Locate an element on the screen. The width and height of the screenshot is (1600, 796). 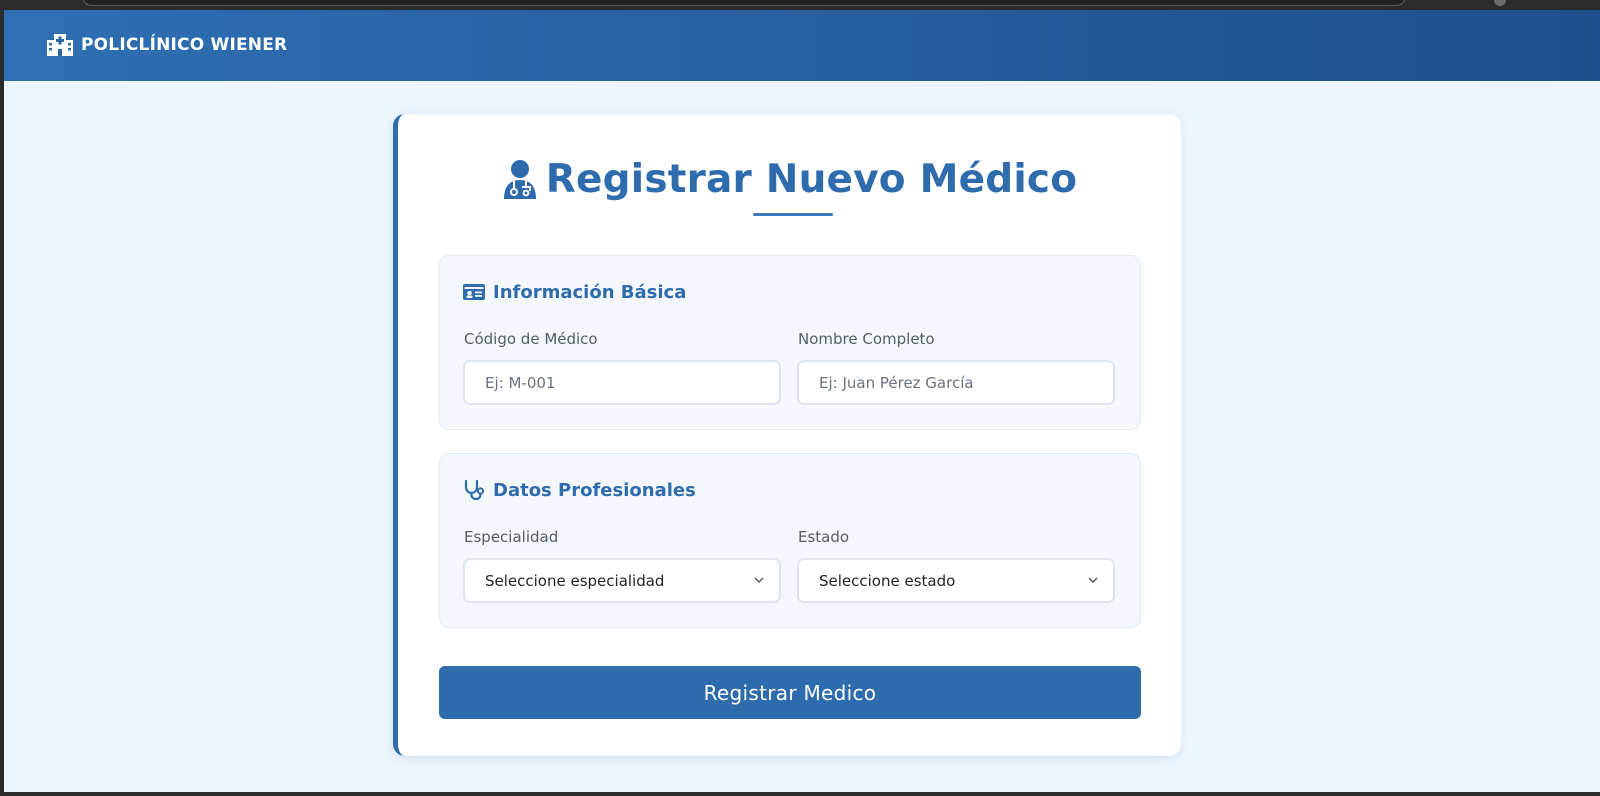
browser-top-strip is located at coordinates (800, 5).